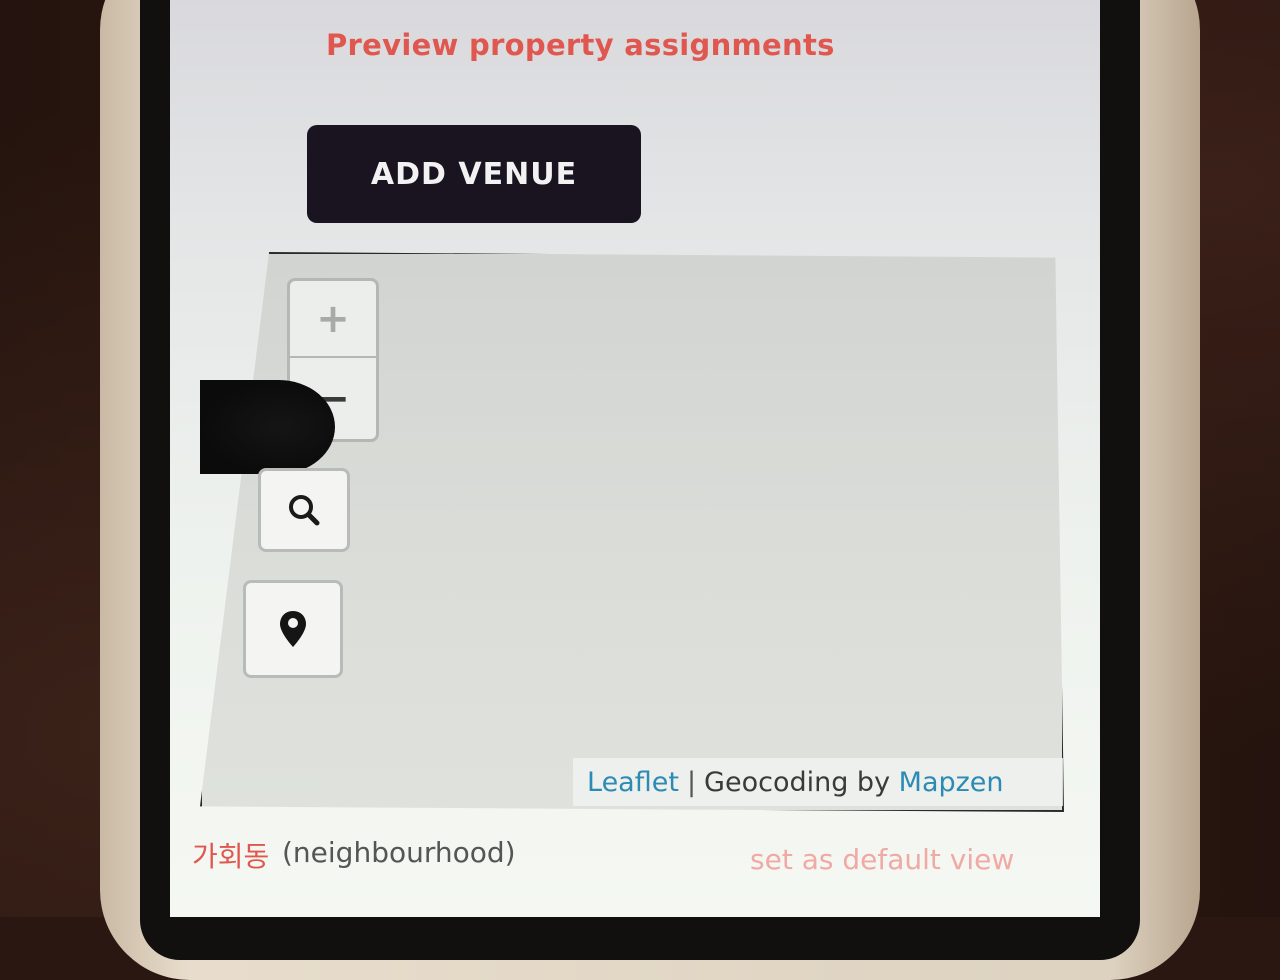 The image size is (1280, 980). Describe the element at coordinates (580, 45) in the screenshot. I see `preview-property-assignments-link: Preview property assignments` at that location.